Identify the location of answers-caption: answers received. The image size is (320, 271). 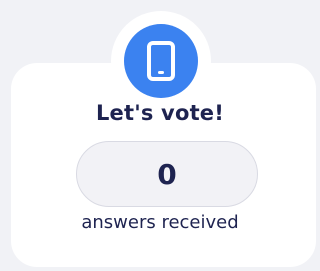
(160, 222).